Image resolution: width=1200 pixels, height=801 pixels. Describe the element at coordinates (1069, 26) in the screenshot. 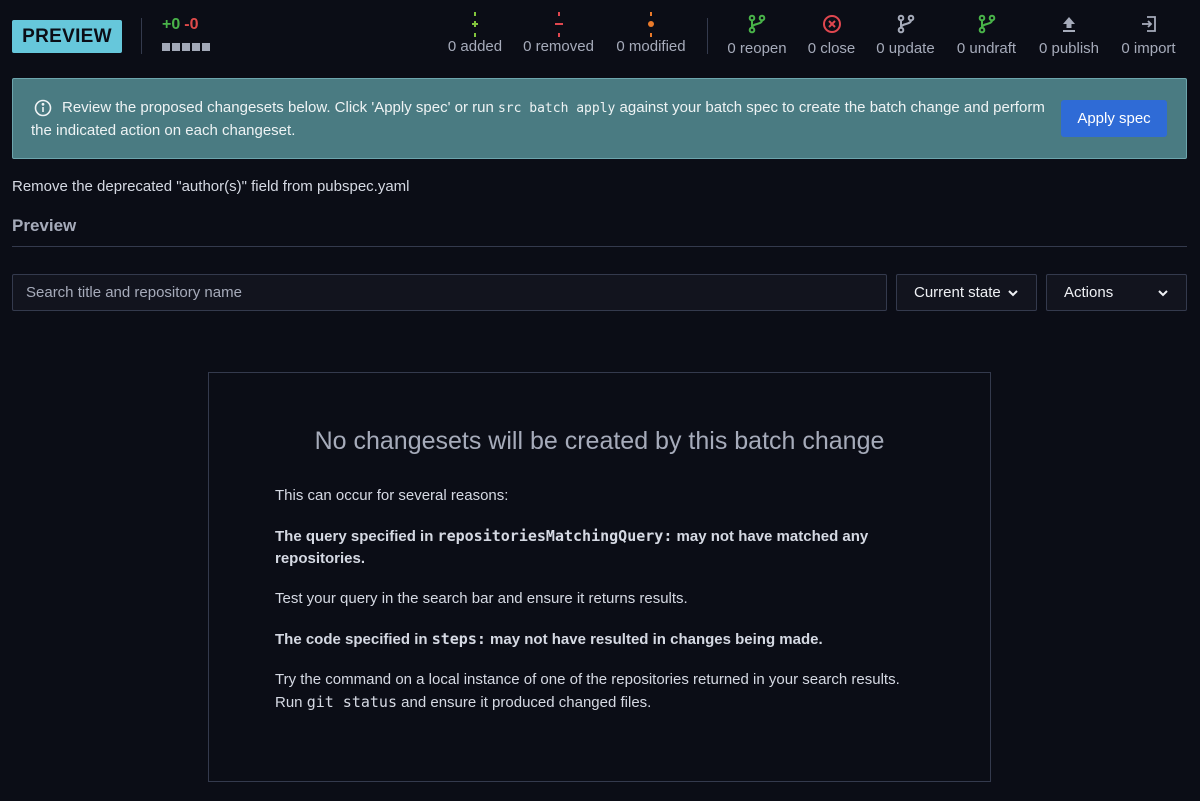

I see `upload-icon` at that location.